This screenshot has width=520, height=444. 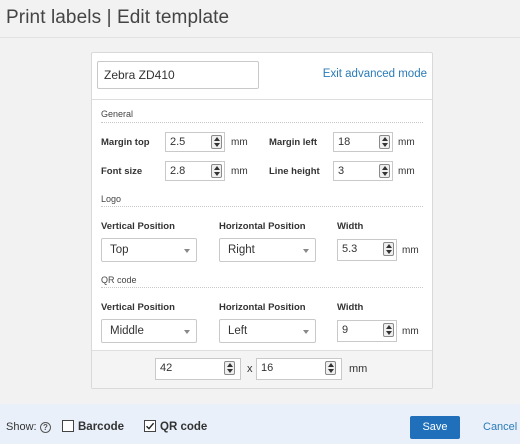 I want to click on font-size-unit: mm, so click(x=239, y=171).